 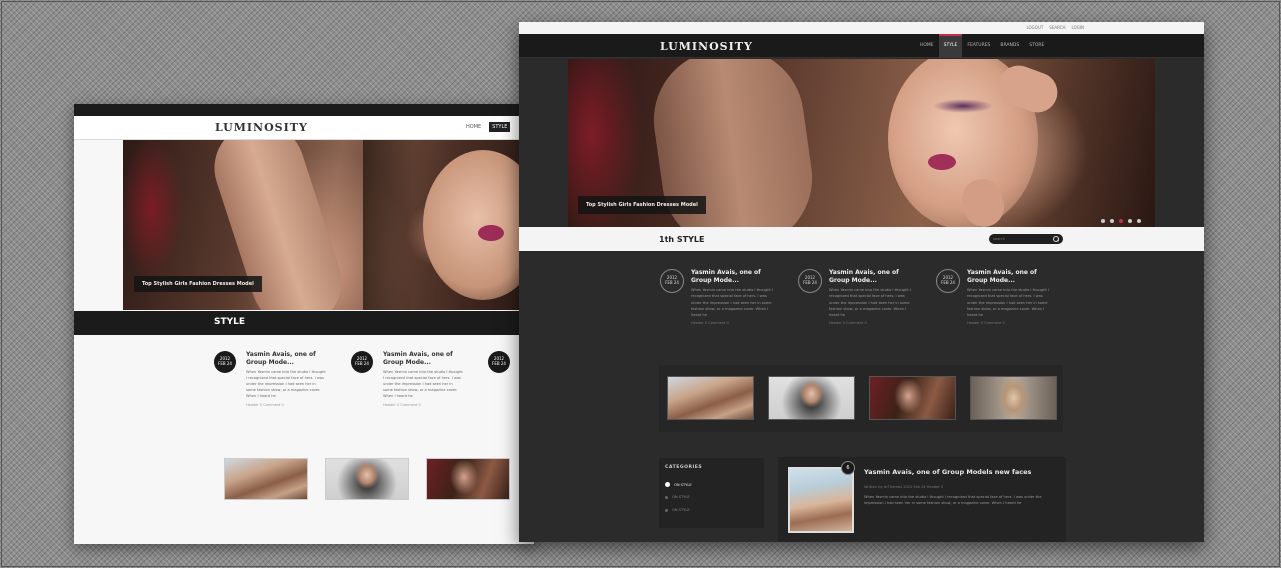 I want to click on slider-dot-active, so click(x=1121, y=221).